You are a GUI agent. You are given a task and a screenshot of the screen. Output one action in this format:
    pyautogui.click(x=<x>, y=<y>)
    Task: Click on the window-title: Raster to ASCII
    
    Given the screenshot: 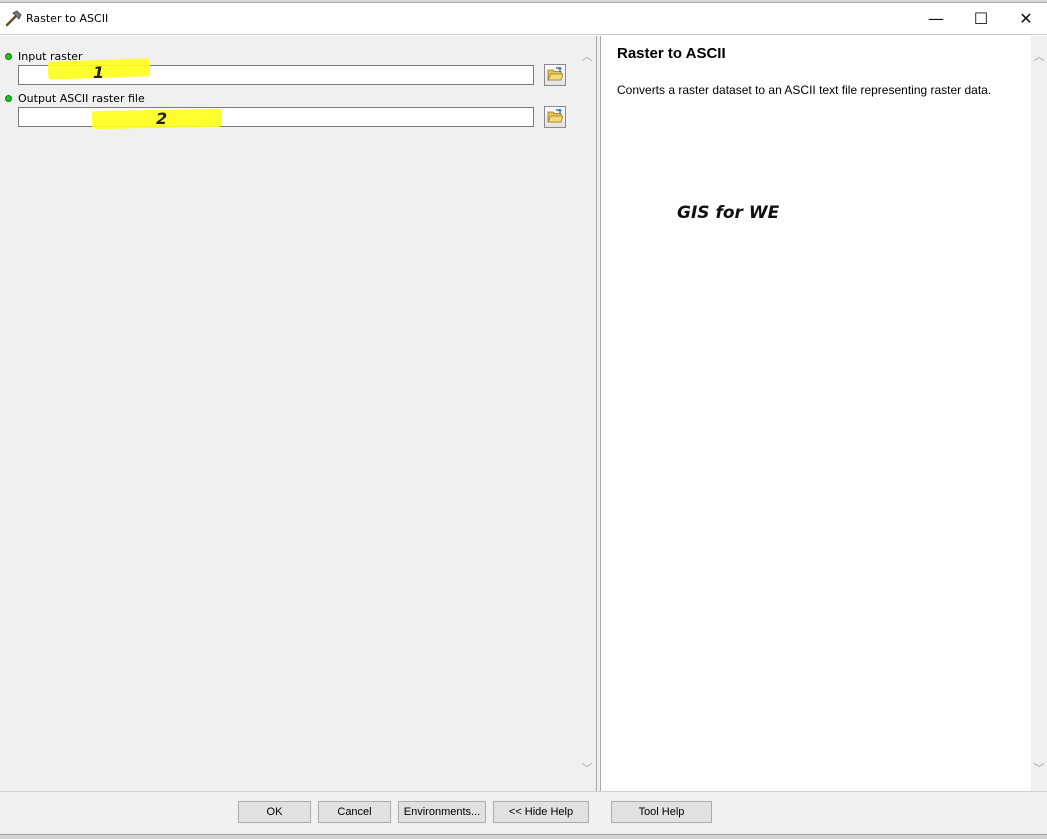 What is the action you would take?
    pyautogui.click(x=67, y=18)
    